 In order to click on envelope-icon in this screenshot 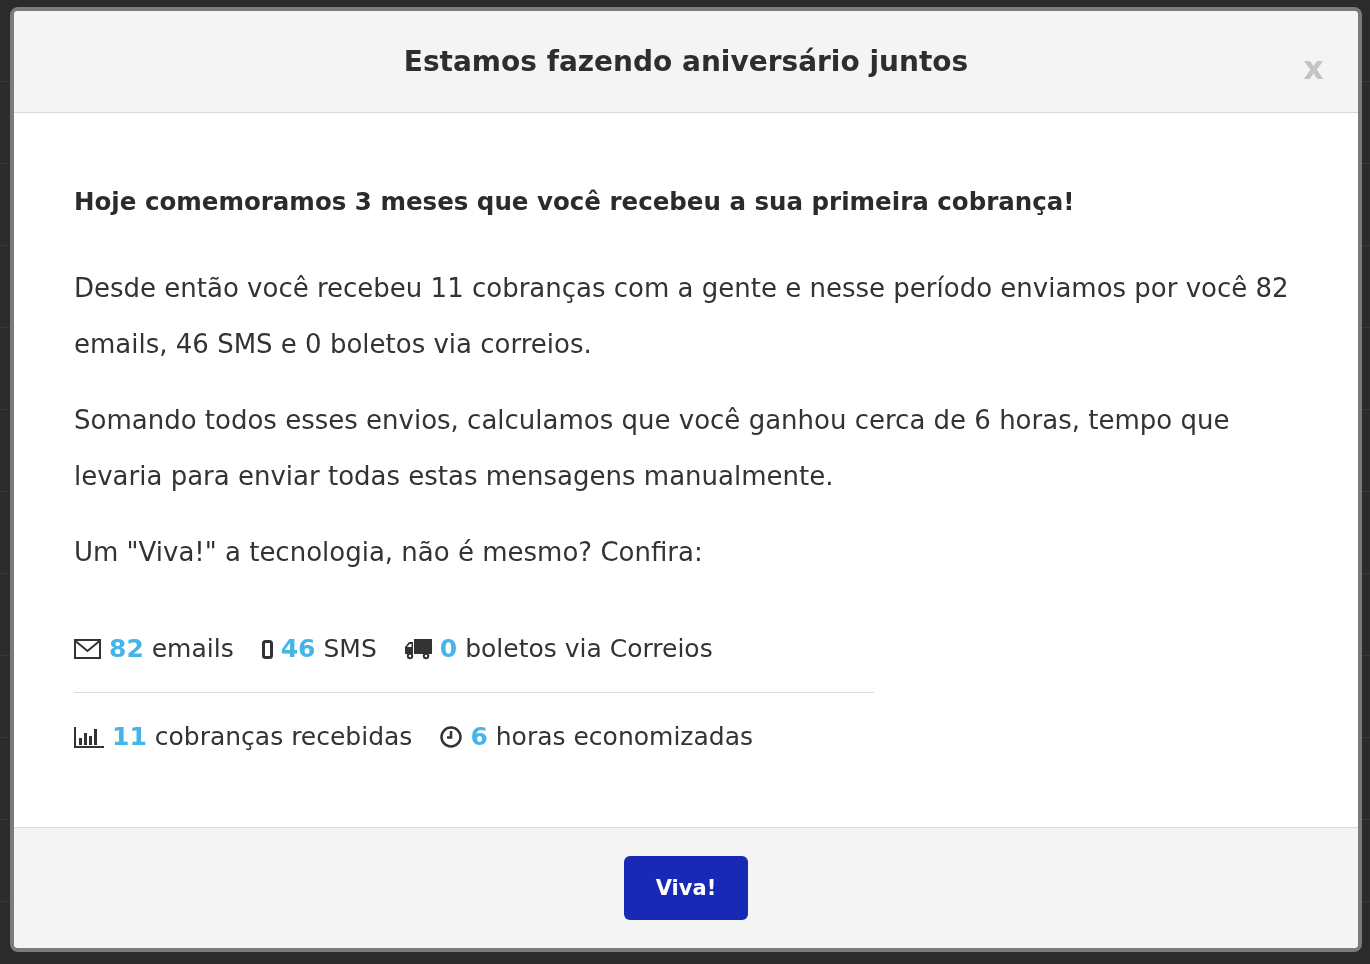, I will do `click(87, 649)`.